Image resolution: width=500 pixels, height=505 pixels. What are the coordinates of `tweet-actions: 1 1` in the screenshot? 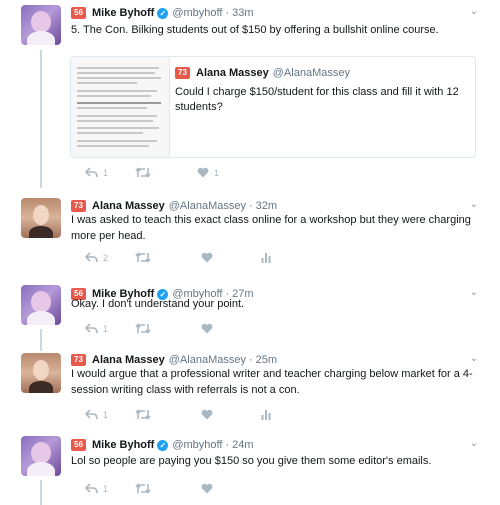 It's located at (195, 174).